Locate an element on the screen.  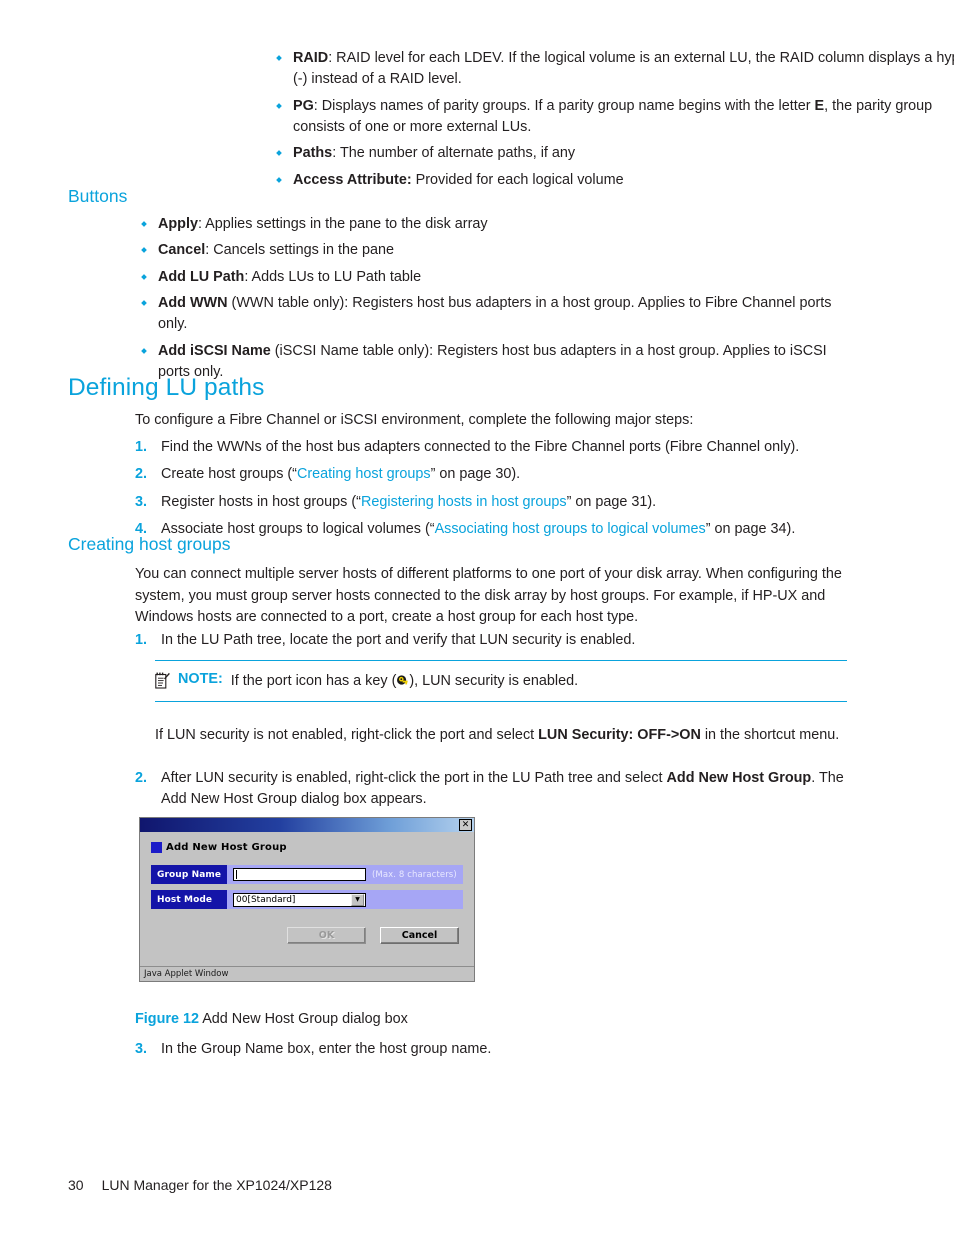
term-access-attribute: Access Attribute: is located at coordinates (352, 179).